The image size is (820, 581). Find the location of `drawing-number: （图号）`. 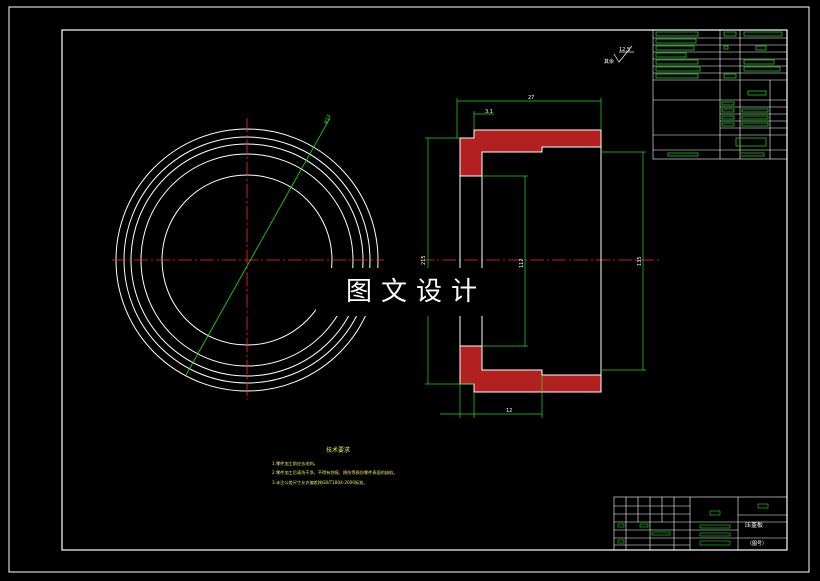

drawing-number: （图号） is located at coordinates (757, 544).